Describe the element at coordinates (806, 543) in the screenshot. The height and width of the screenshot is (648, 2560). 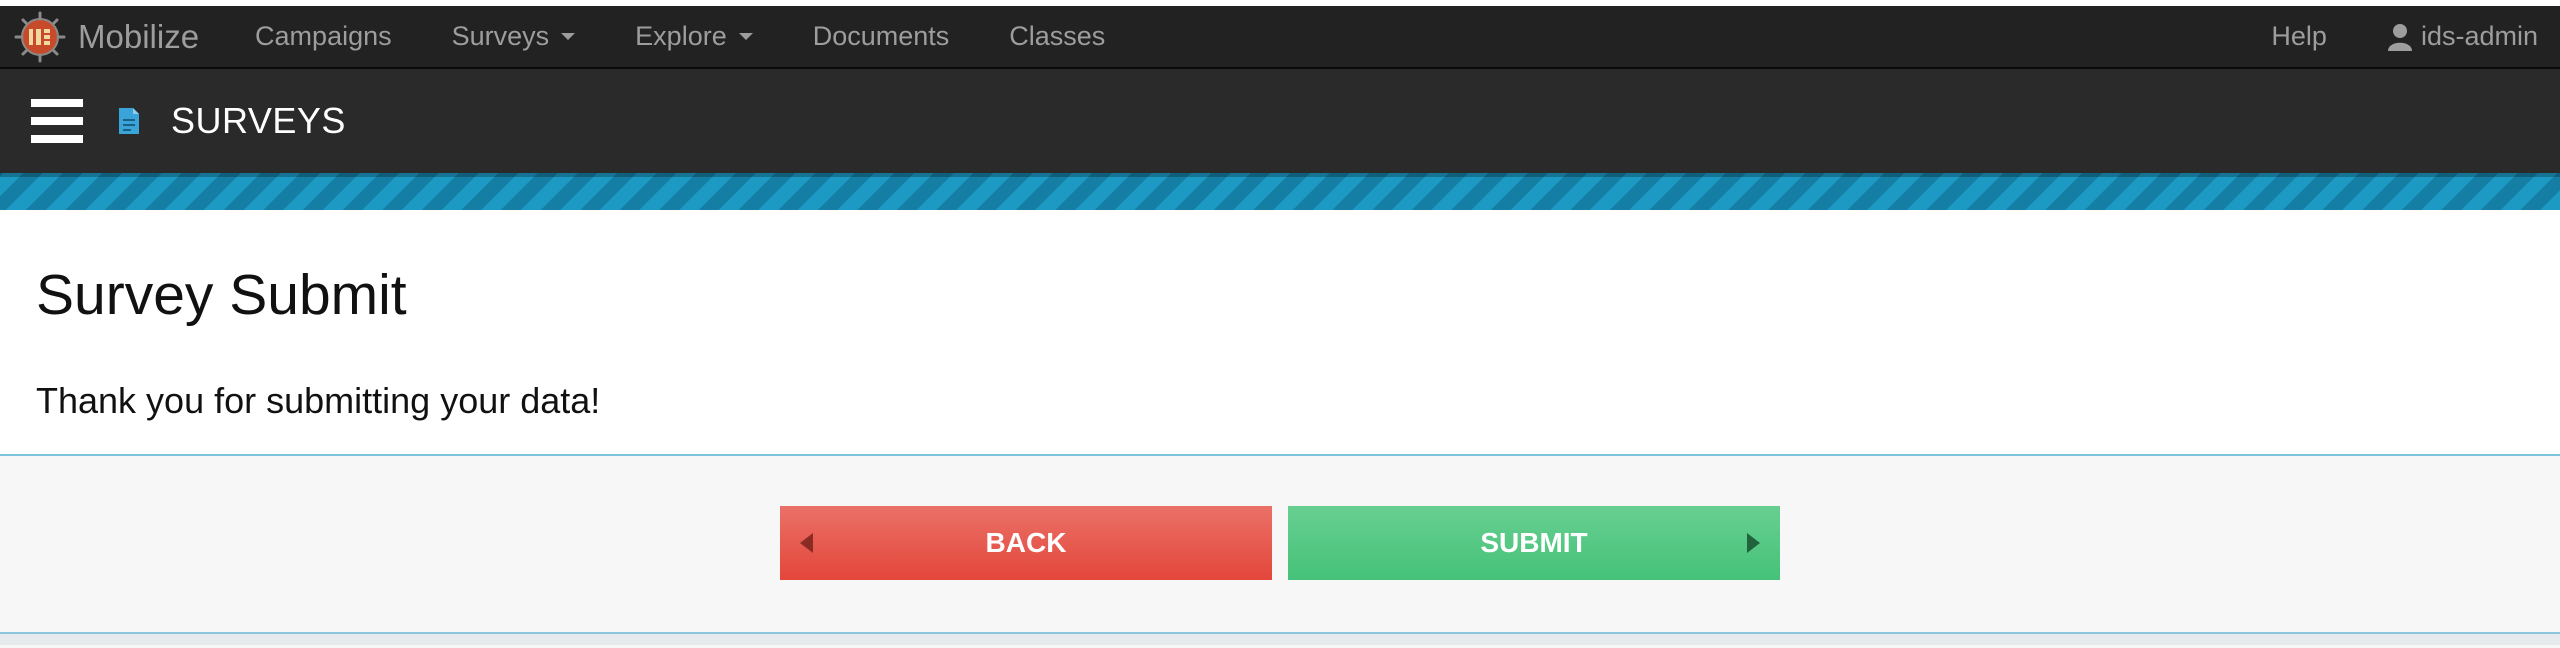
I see `arrow-left-icon` at that location.